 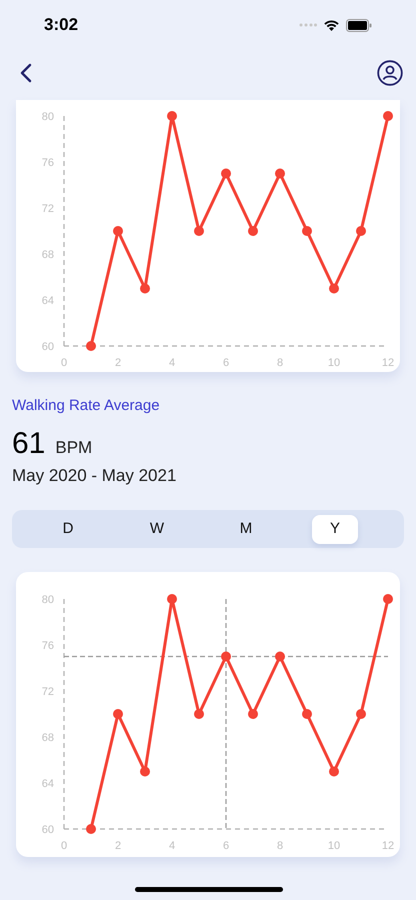 I want to click on average-value: 61, so click(x=29, y=444).